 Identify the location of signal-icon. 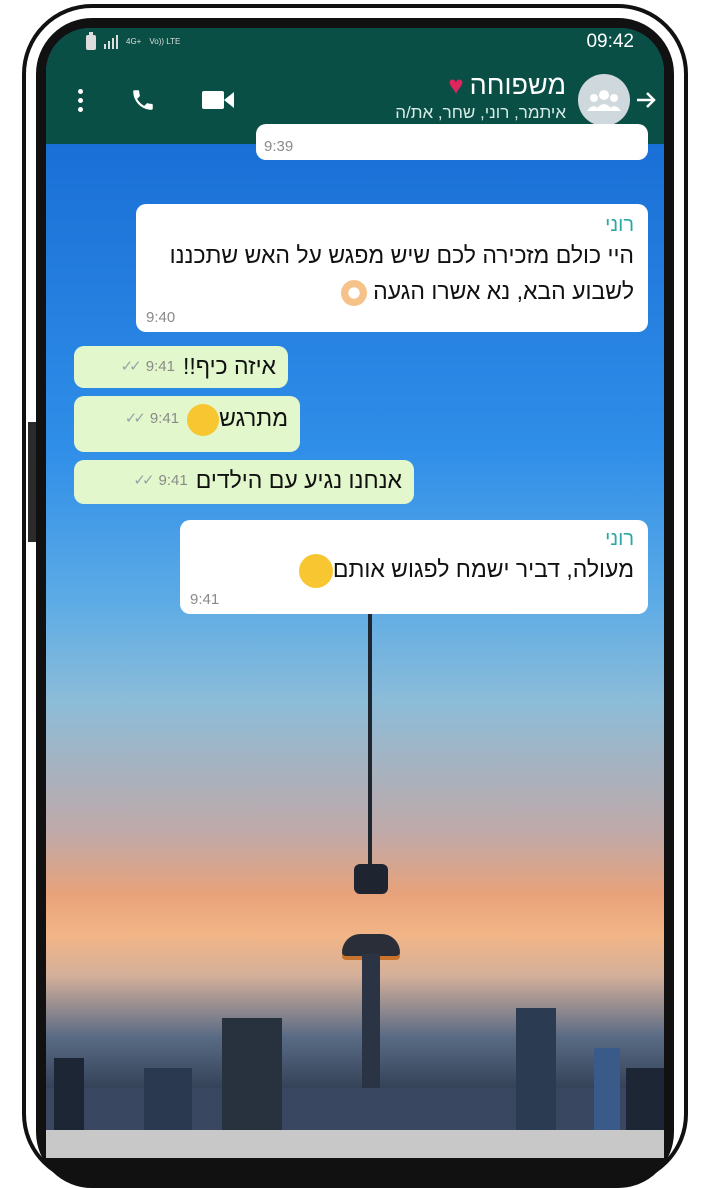
(111, 42).